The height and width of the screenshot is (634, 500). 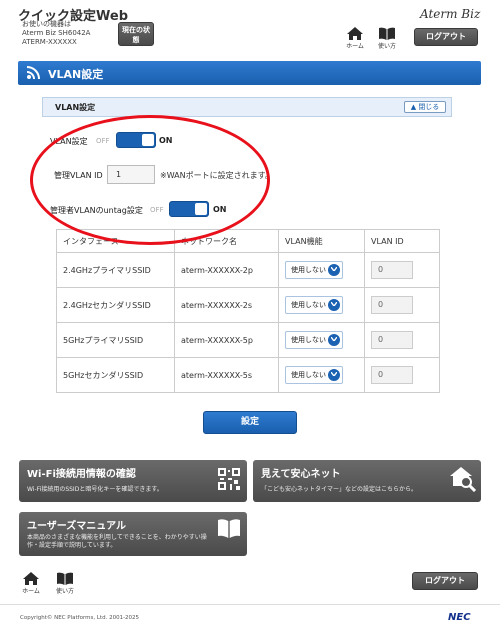 What do you see at coordinates (166, 140) in the screenshot?
I see `vlan-on-label: ON` at bounding box center [166, 140].